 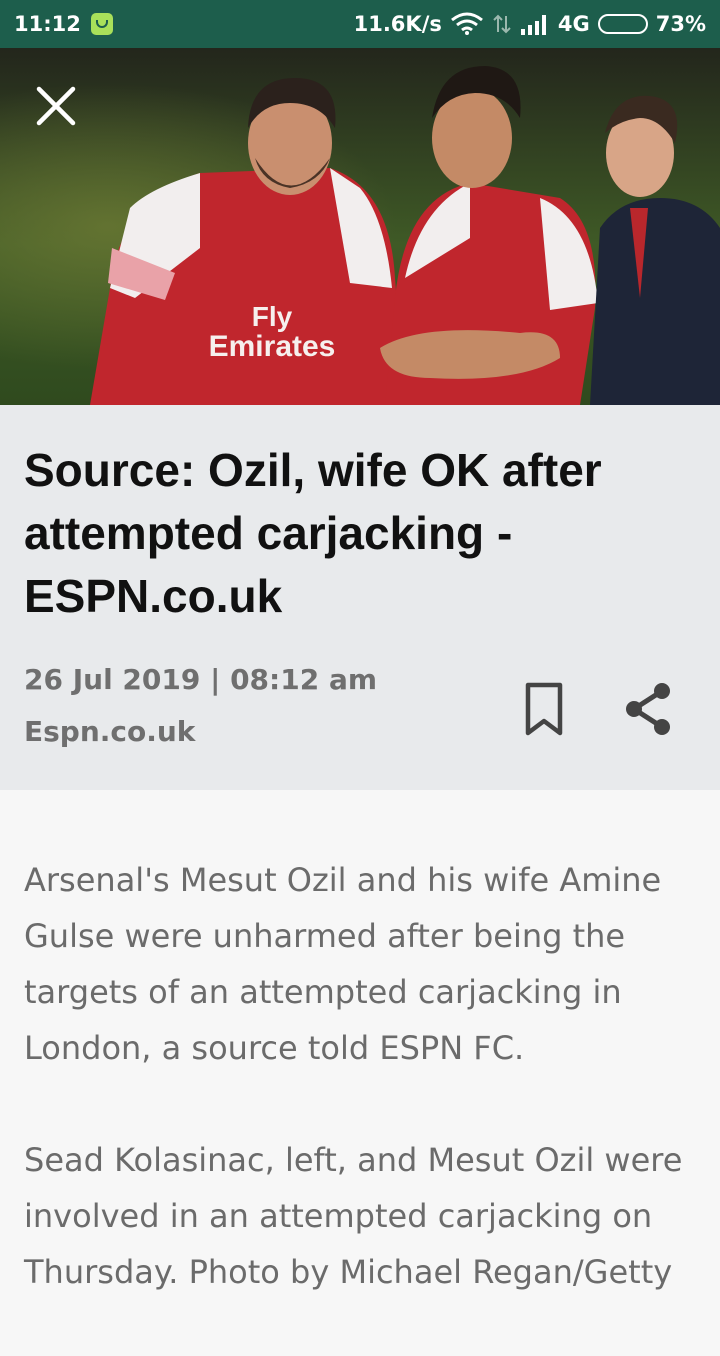 What do you see at coordinates (397, 24) in the screenshot?
I see `network-speed: 11.6K/s` at bounding box center [397, 24].